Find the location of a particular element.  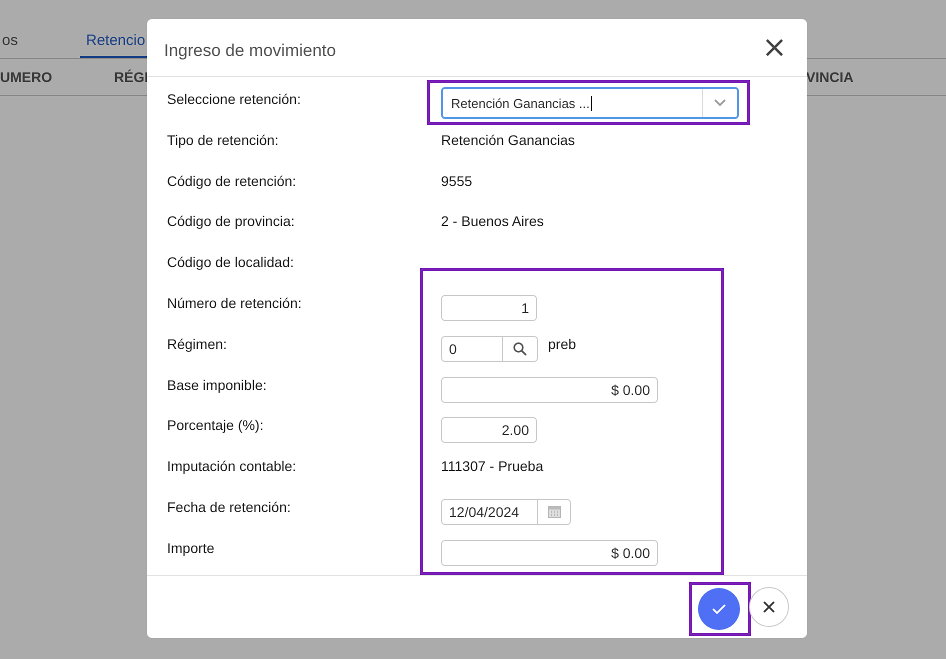

field-label: Seleccione retención: is located at coordinates (234, 99).